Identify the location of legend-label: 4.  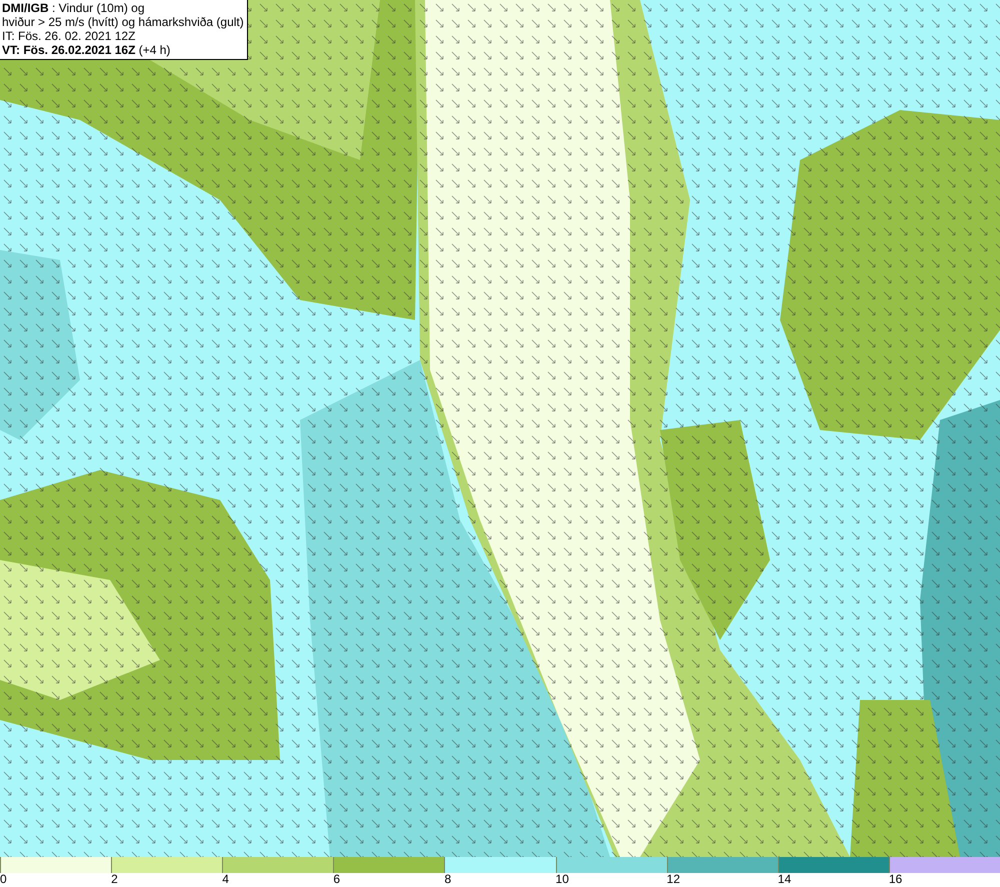
(225, 879).